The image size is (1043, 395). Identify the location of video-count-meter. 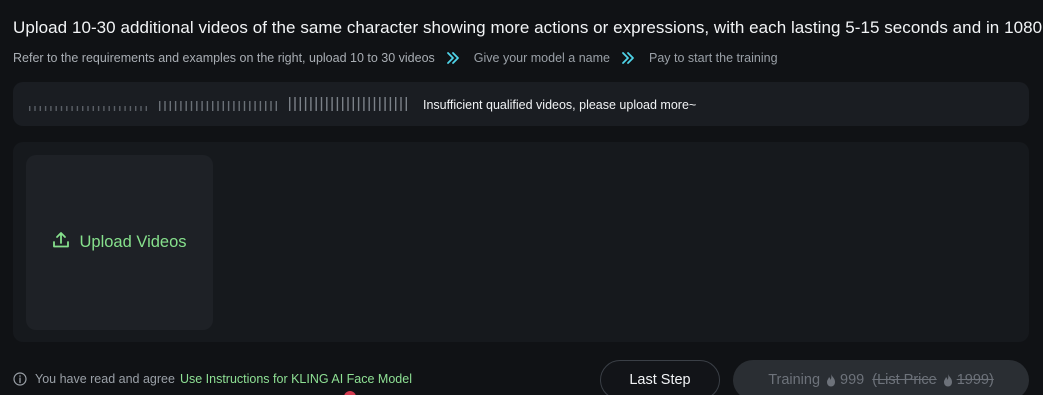
(218, 104).